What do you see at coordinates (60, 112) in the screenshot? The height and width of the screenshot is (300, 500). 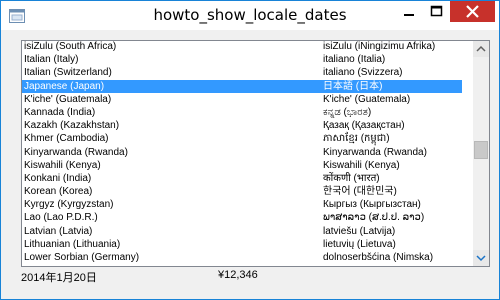 I see `locale-english-name: Kannada (India)` at bounding box center [60, 112].